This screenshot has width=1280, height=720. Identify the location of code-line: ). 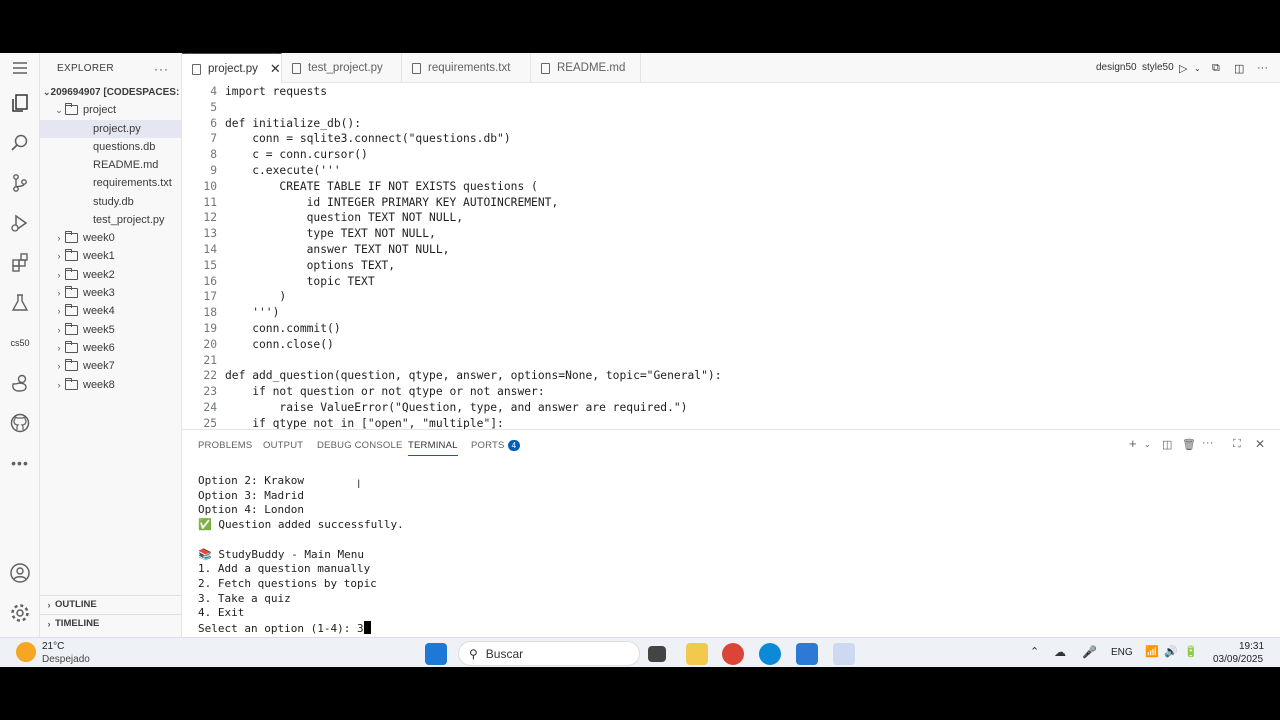
(256, 297).